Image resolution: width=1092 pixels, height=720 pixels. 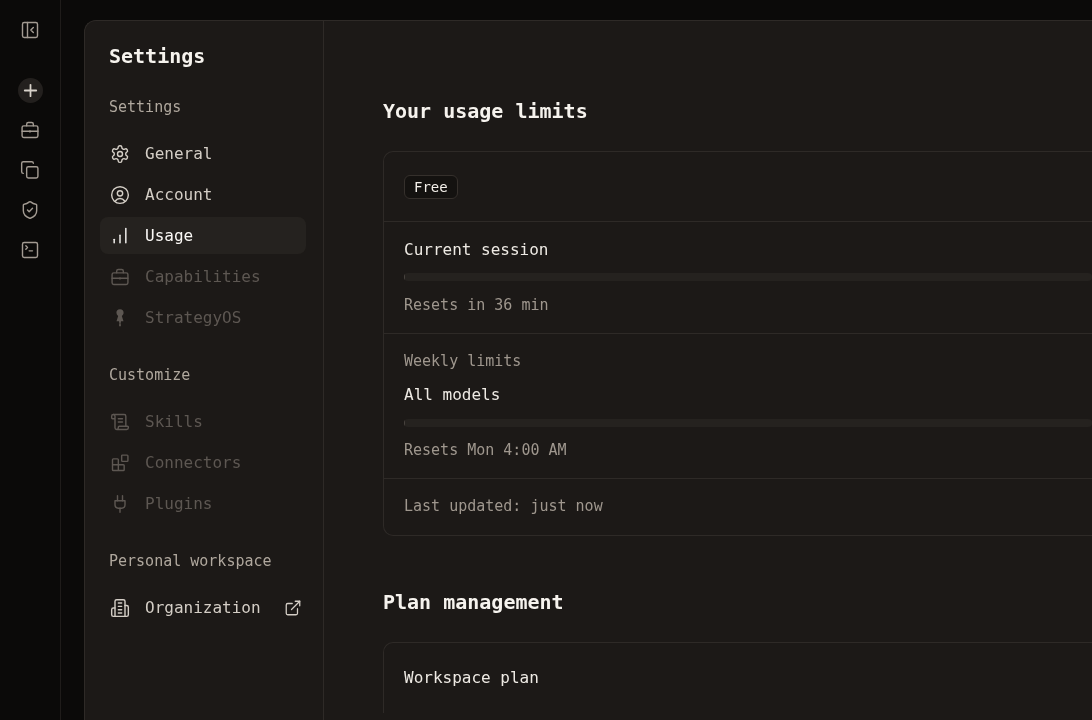 What do you see at coordinates (190, 561) in the screenshot?
I see `section-heading: Personal workspace` at bounding box center [190, 561].